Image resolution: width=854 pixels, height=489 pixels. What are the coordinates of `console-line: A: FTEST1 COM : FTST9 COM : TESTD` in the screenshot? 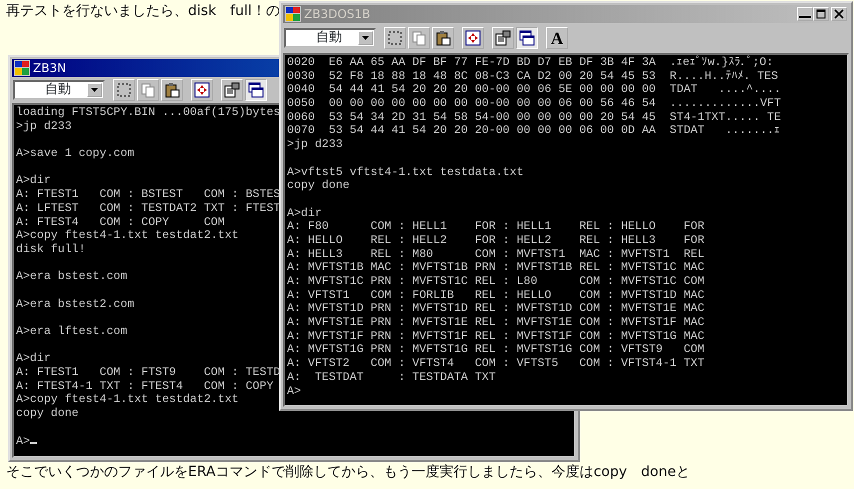 It's located at (148, 373).